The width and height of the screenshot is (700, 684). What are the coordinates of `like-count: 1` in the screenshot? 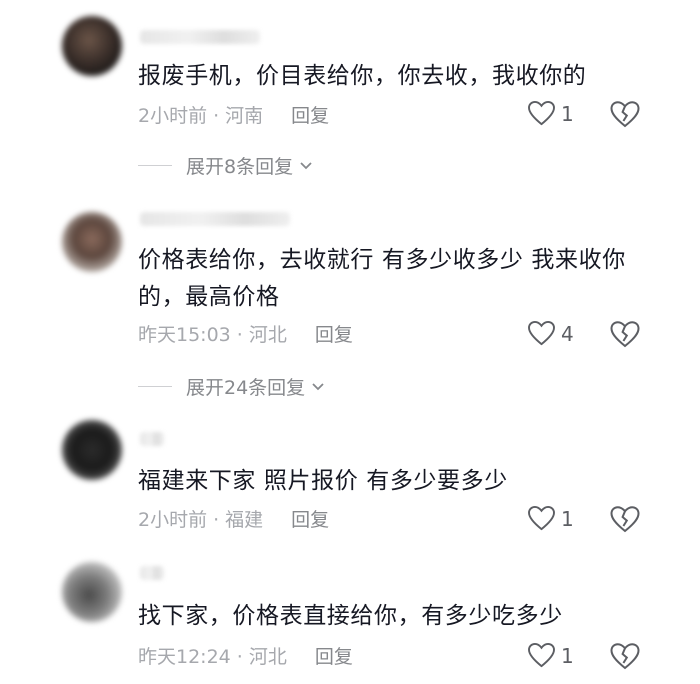 It's located at (567, 655).